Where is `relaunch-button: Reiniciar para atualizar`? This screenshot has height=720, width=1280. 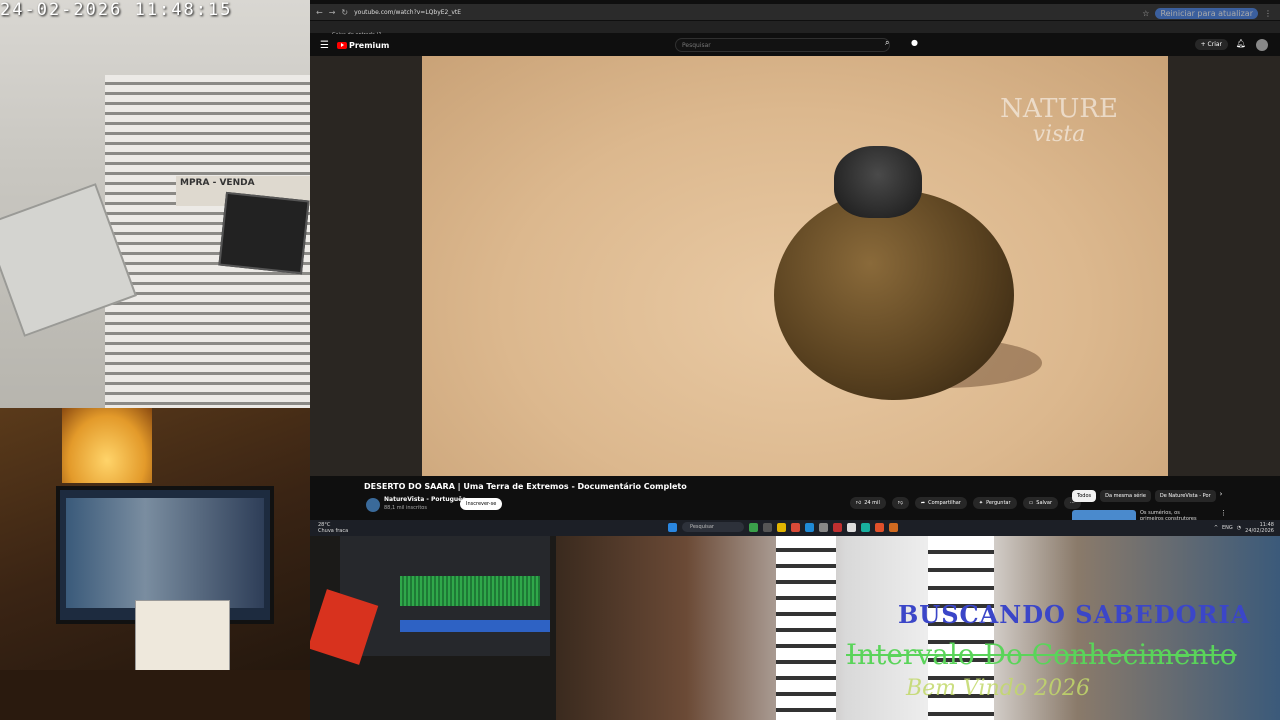 relaunch-button: Reiniciar para atualizar is located at coordinates (1206, 13).